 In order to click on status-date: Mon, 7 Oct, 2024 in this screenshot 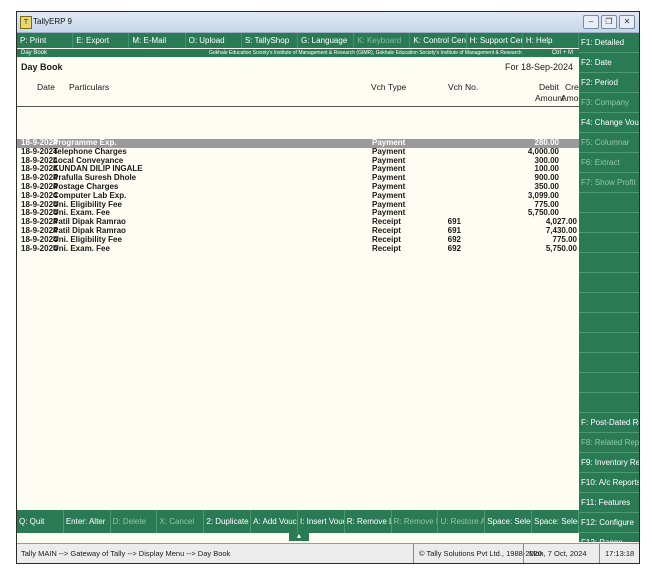, I will do `click(558, 553)`.